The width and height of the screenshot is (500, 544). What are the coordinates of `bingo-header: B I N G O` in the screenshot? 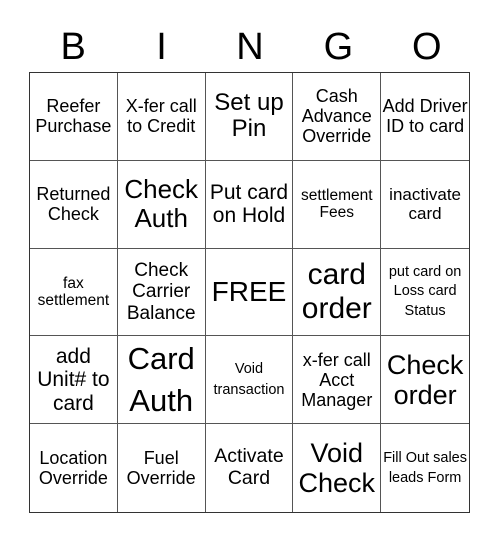 It's located at (250, 47).